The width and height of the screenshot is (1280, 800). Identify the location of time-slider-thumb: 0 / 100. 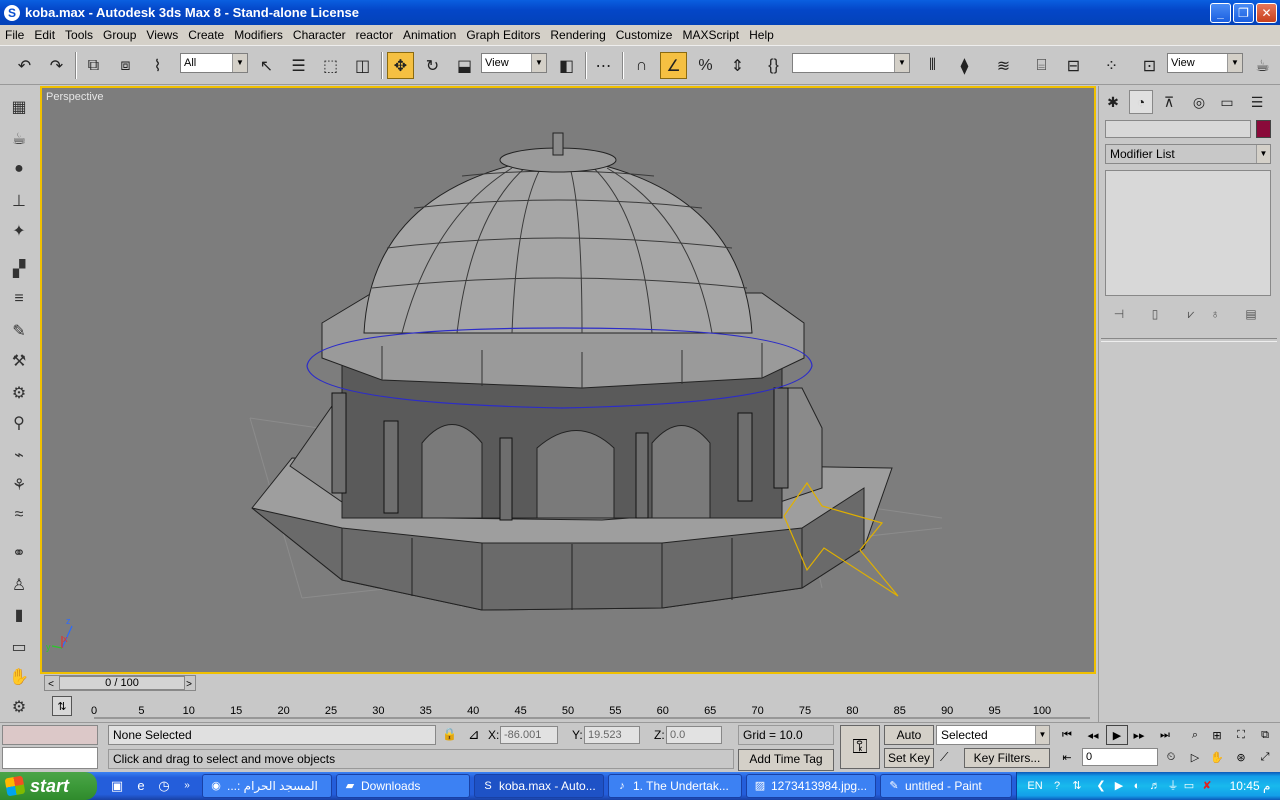
(122, 683).